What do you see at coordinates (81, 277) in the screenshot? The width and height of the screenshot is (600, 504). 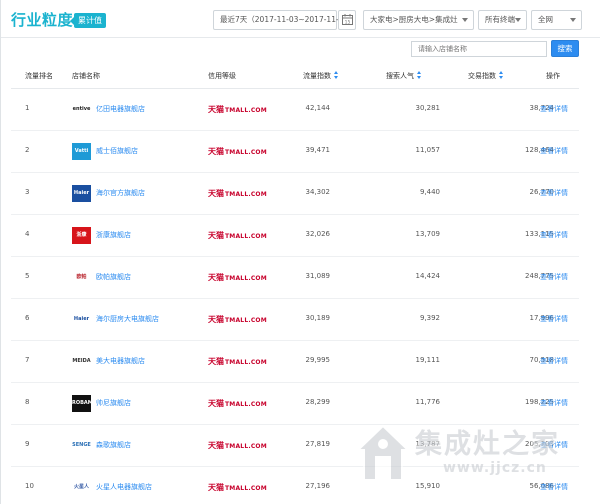 I see `shop-logo: 欧帕` at bounding box center [81, 277].